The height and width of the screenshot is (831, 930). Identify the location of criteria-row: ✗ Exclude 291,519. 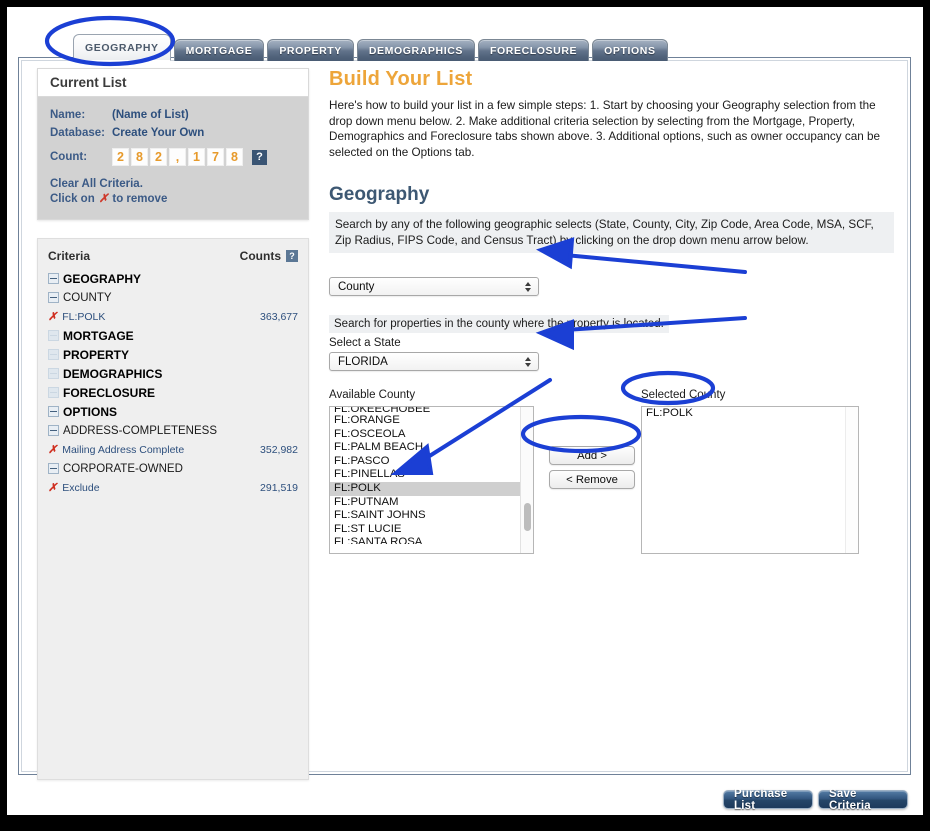
(173, 487).